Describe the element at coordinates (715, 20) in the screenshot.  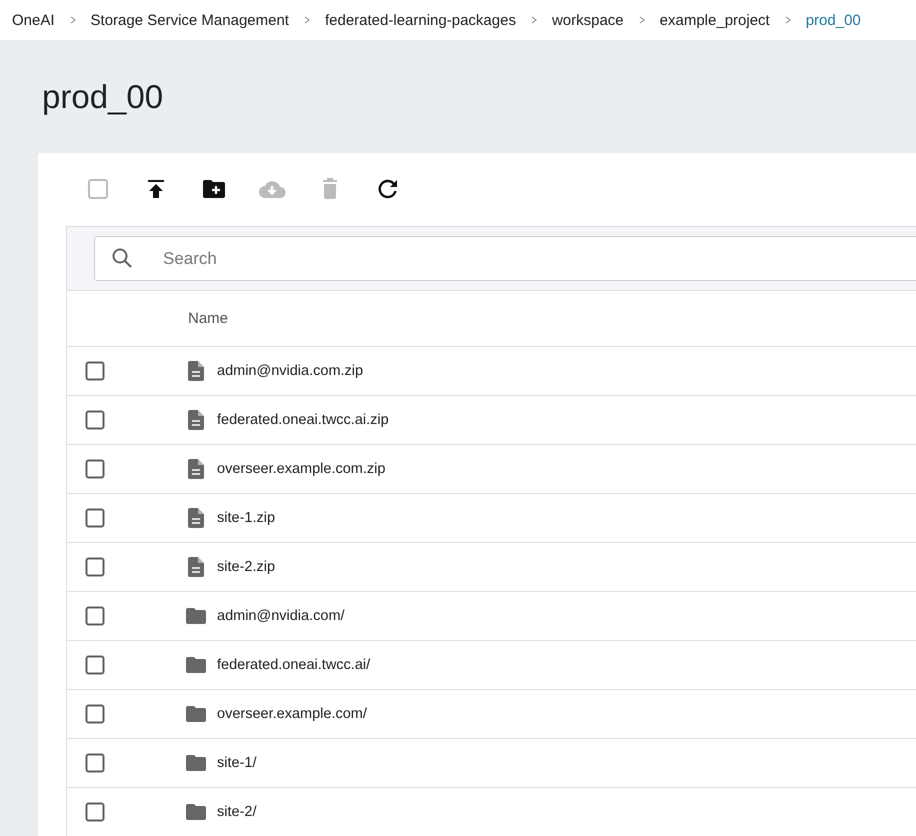
I see `breadcrumb-link: example_project` at that location.